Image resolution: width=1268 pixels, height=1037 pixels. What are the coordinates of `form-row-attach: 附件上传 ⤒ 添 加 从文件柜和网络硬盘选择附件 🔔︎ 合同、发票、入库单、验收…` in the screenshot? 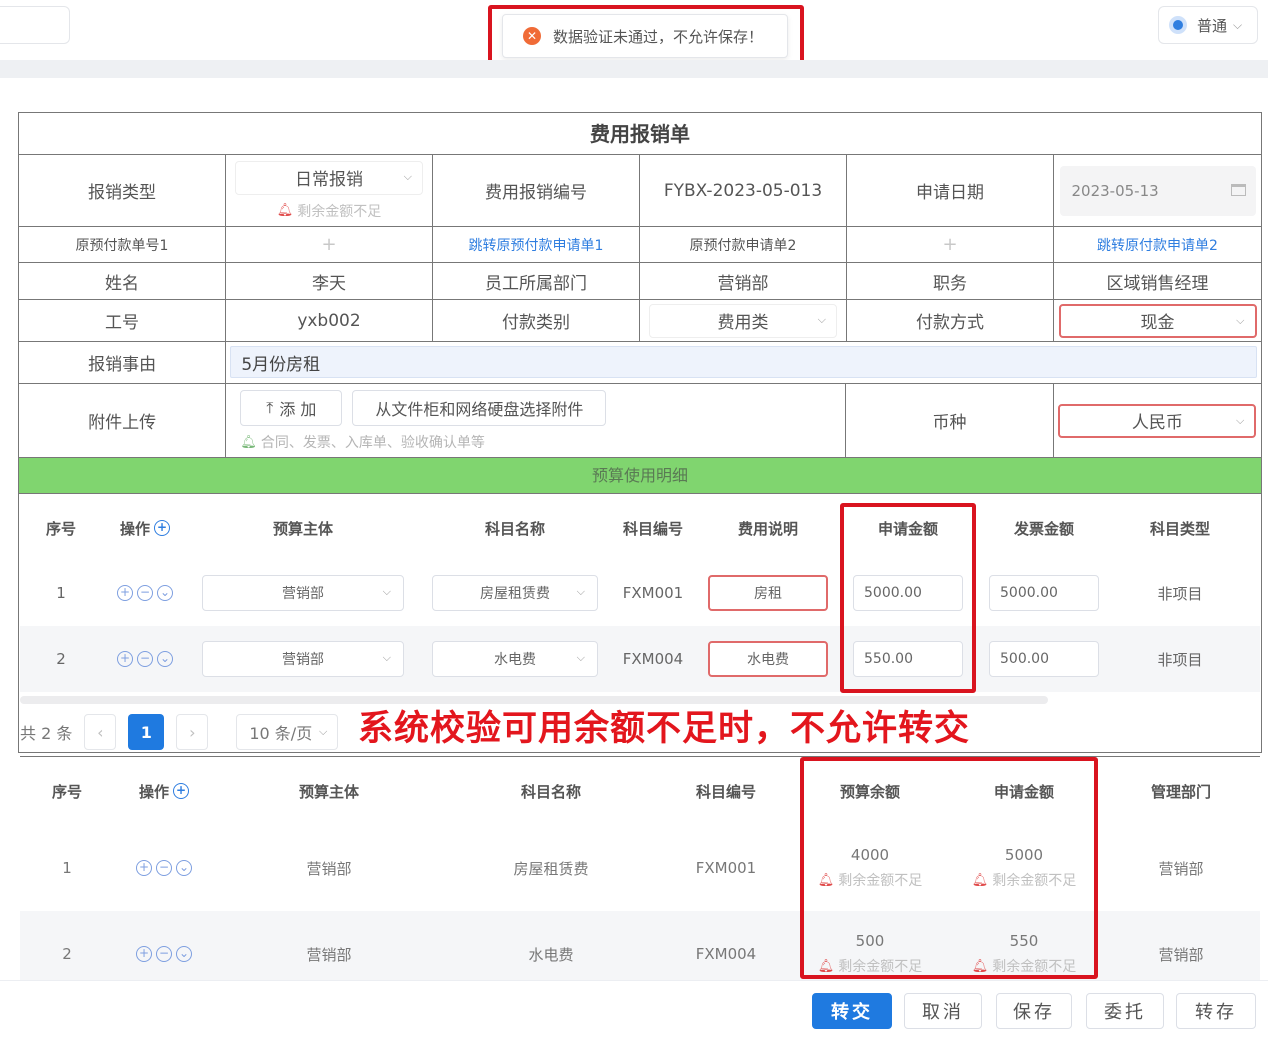 It's located at (640, 421).